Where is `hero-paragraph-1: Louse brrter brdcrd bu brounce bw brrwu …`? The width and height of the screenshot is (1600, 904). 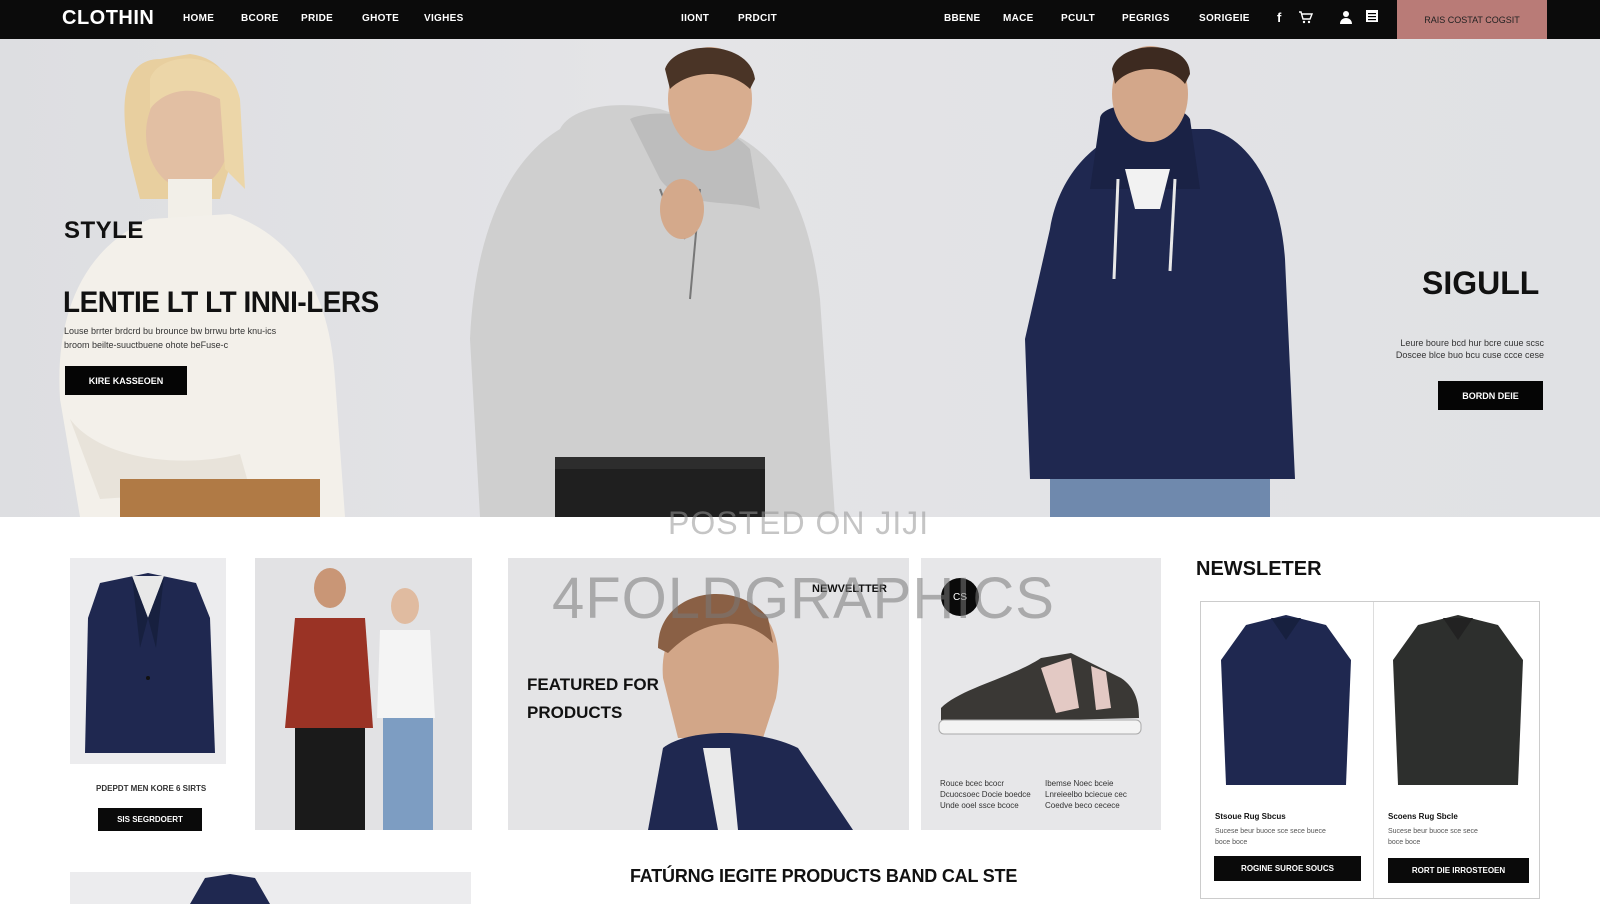
hero-paragraph-1: Louse brrter brdcrd bu brounce bw brrwu … is located at coordinates (170, 331).